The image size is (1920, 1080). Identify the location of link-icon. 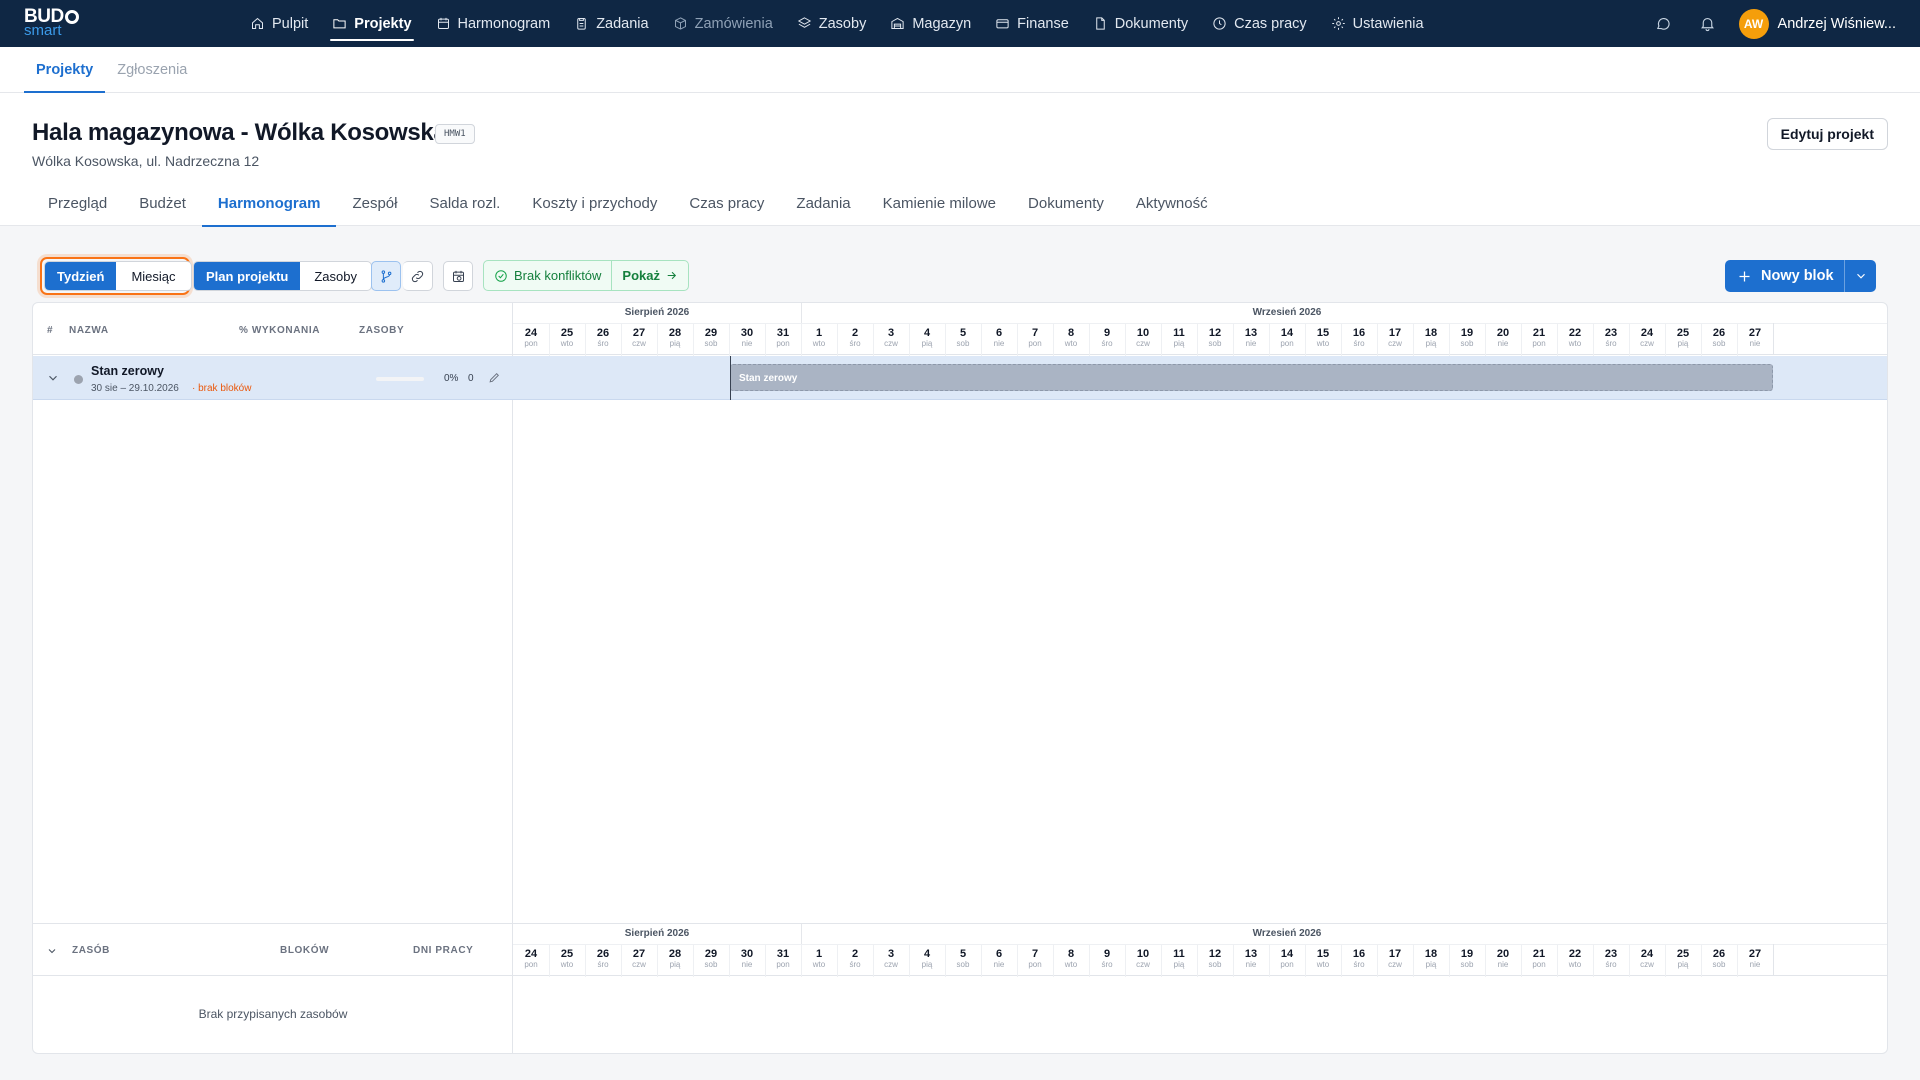
(417, 276).